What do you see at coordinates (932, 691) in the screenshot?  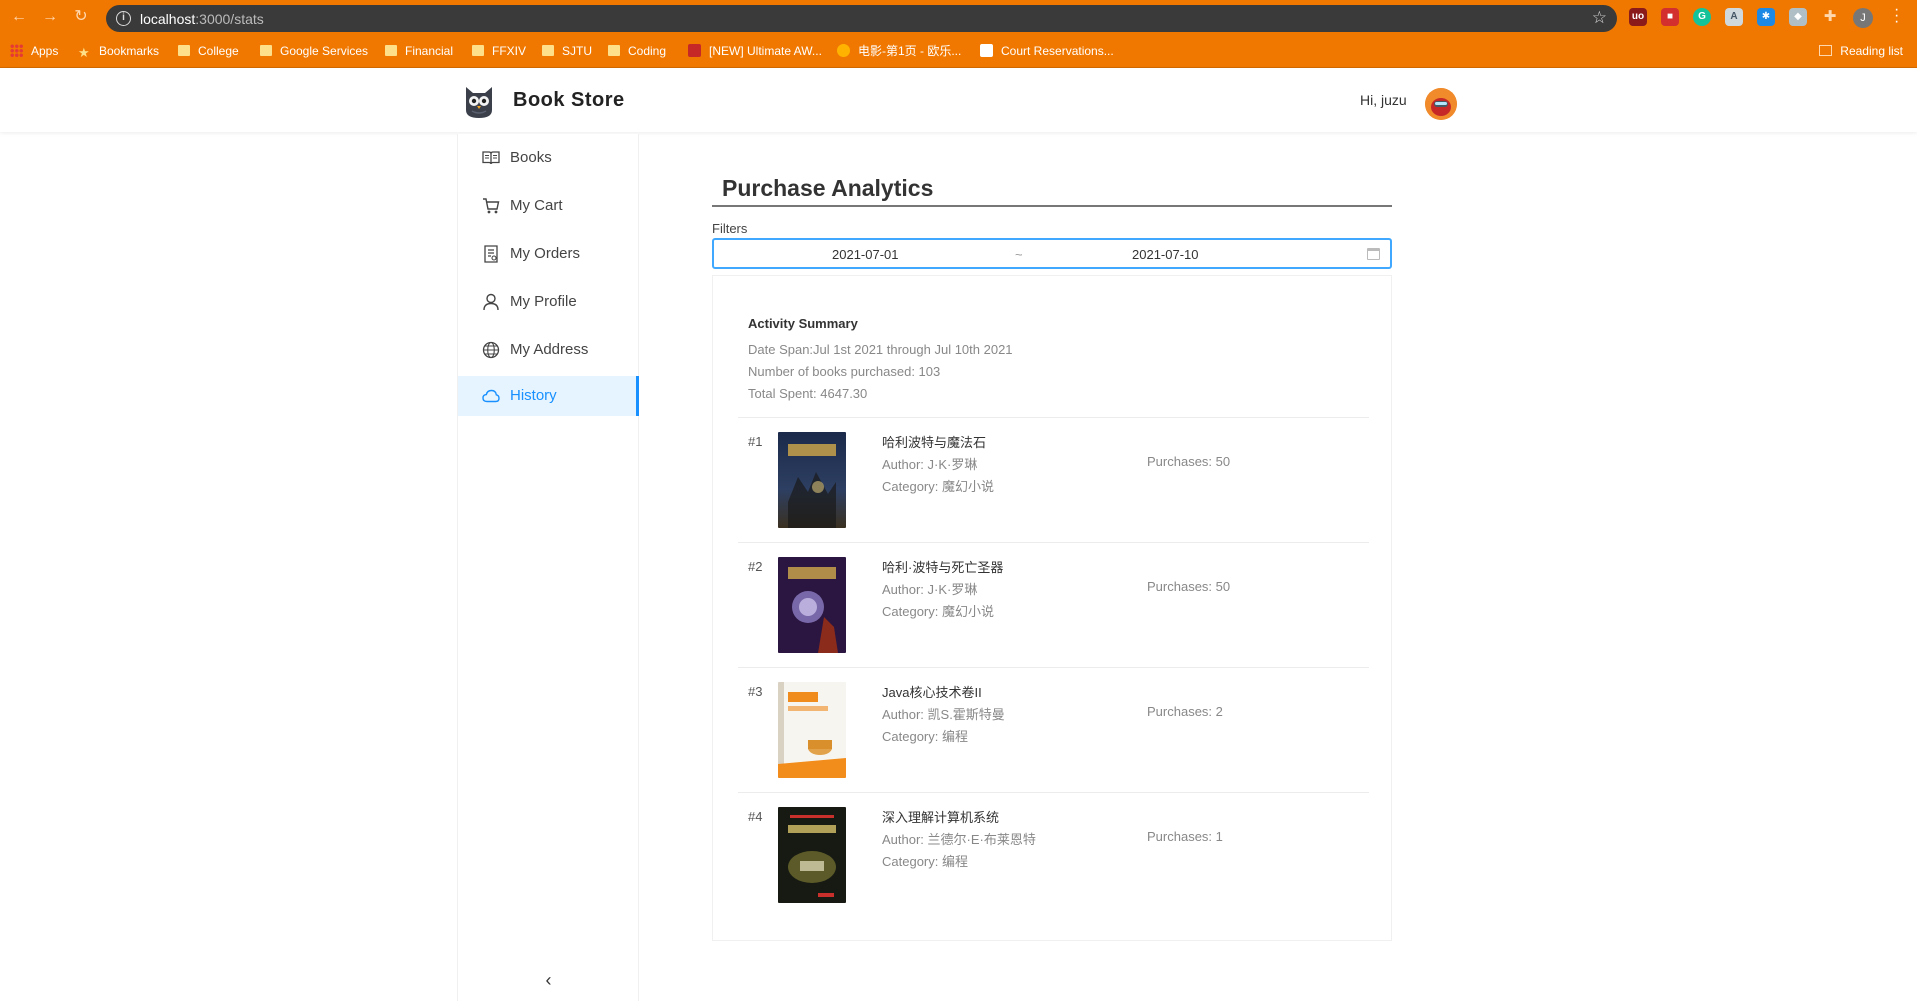 I see `book-title: Java核心技术卷II` at bounding box center [932, 691].